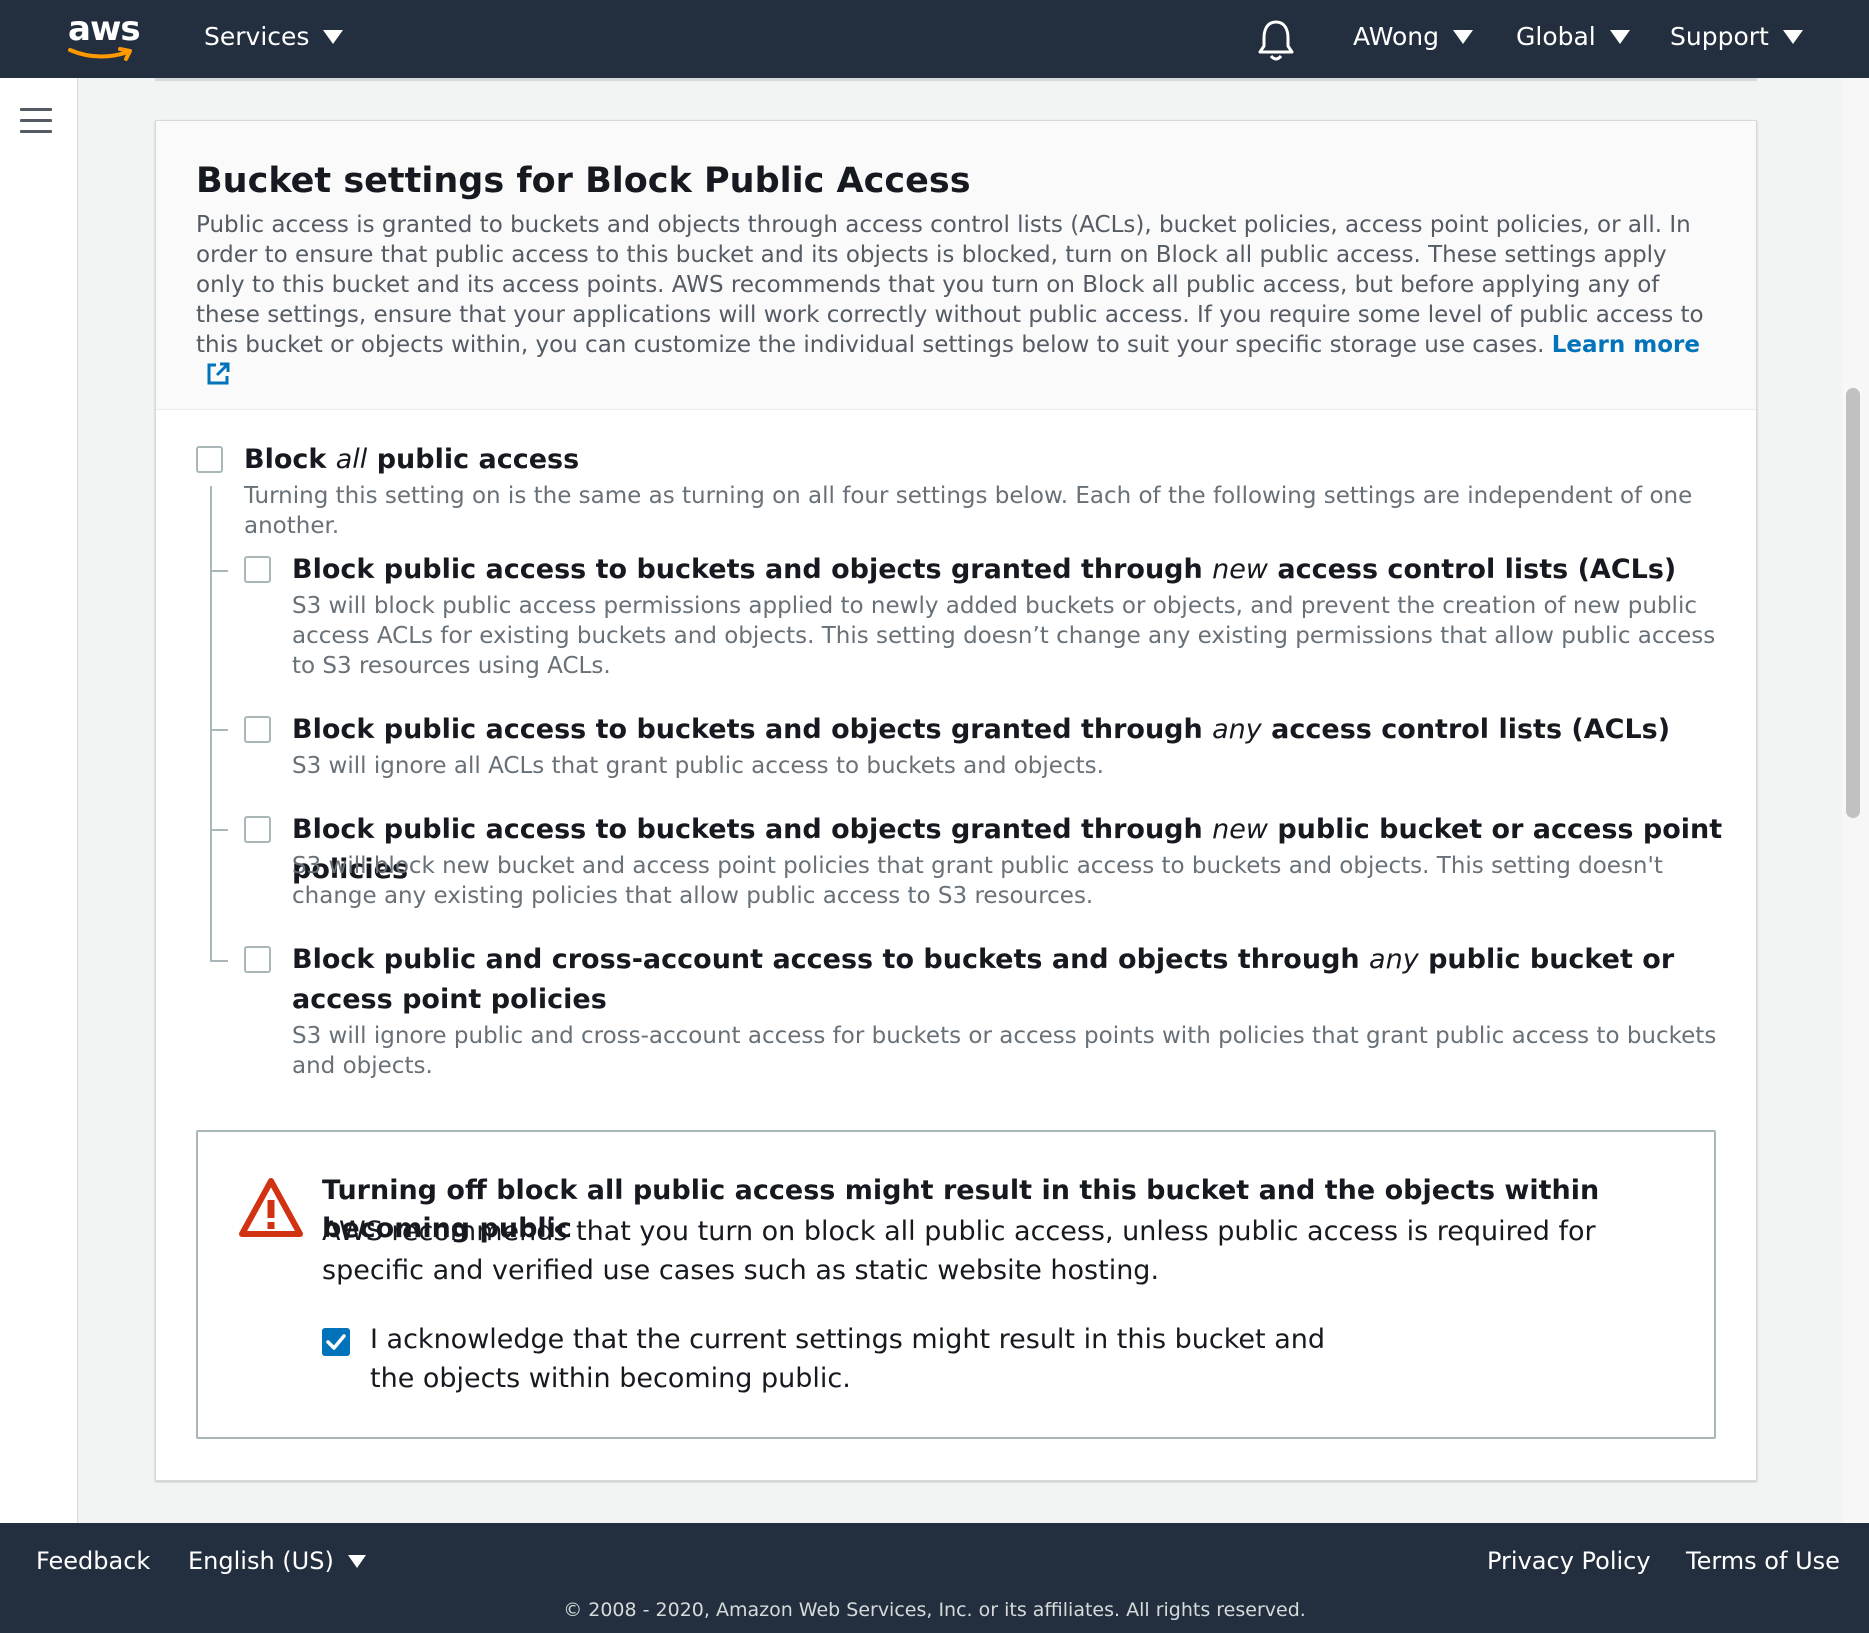  Describe the element at coordinates (257, 36) in the screenshot. I see `services-label: Services` at that location.